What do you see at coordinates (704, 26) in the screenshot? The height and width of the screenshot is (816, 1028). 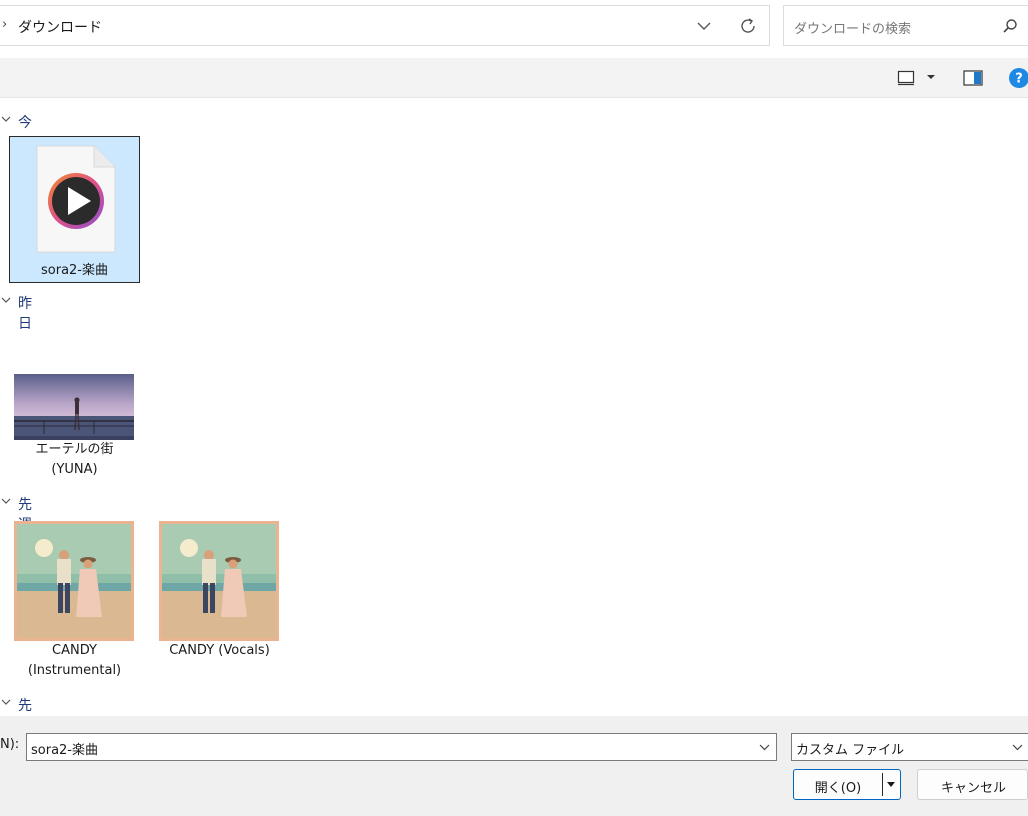 I see `address-history-chevron-down-icon` at bounding box center [704, 26].